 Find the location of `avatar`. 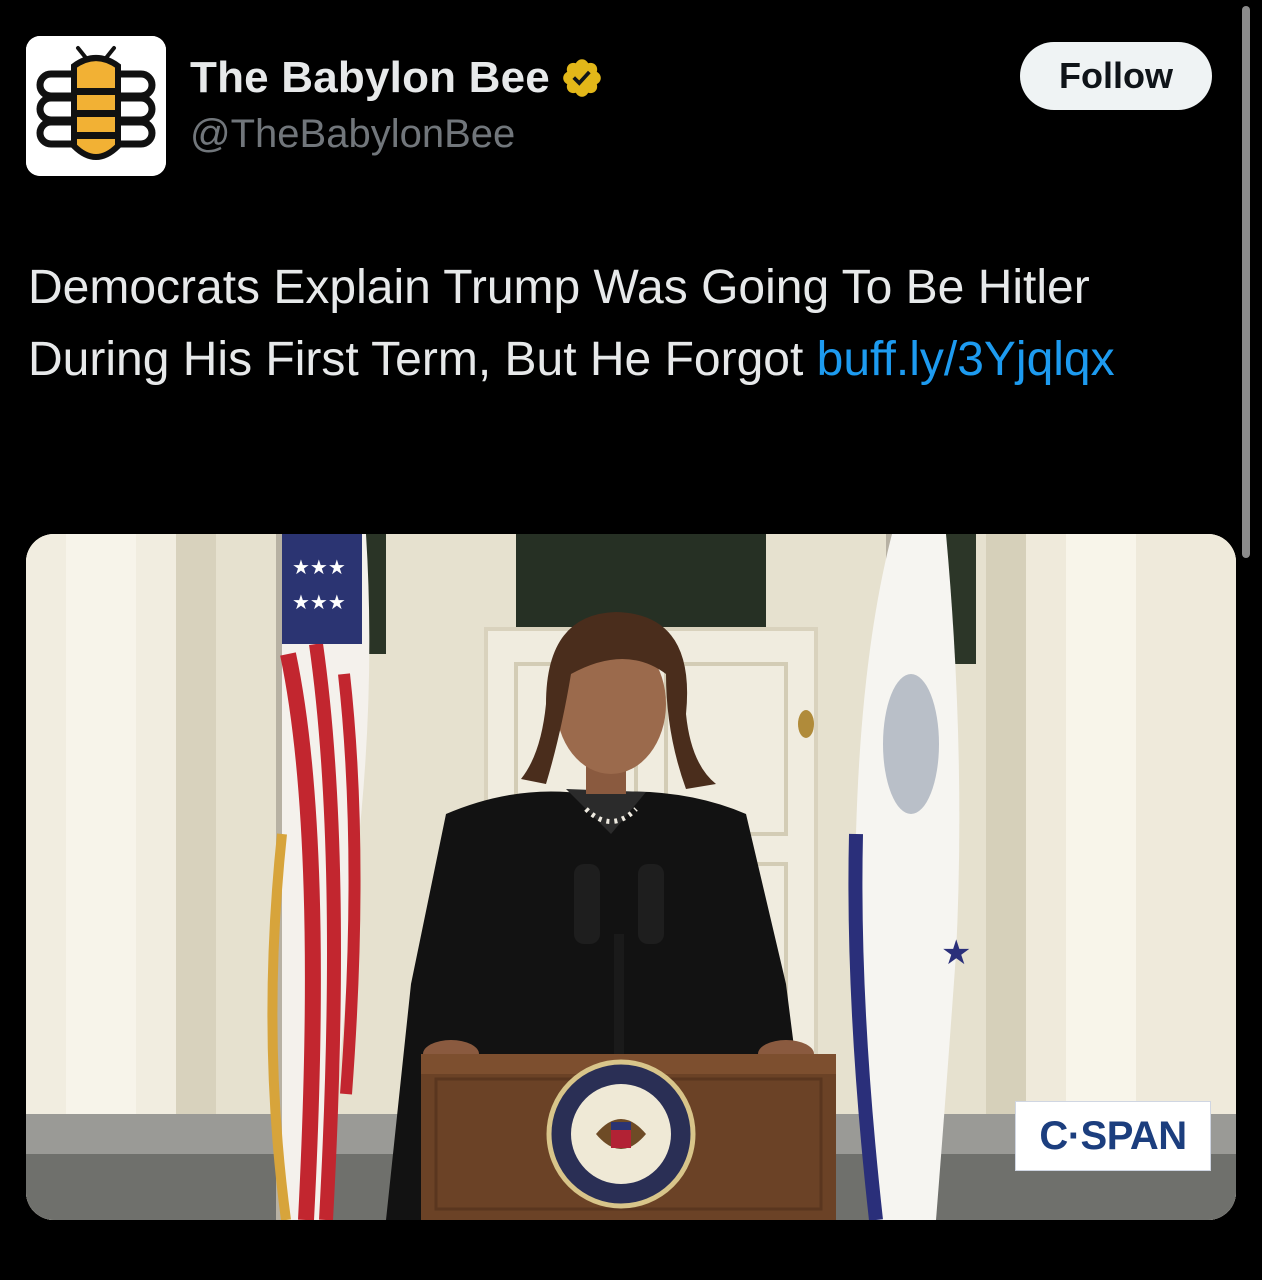

avatar is located at coordinates (96, 106).